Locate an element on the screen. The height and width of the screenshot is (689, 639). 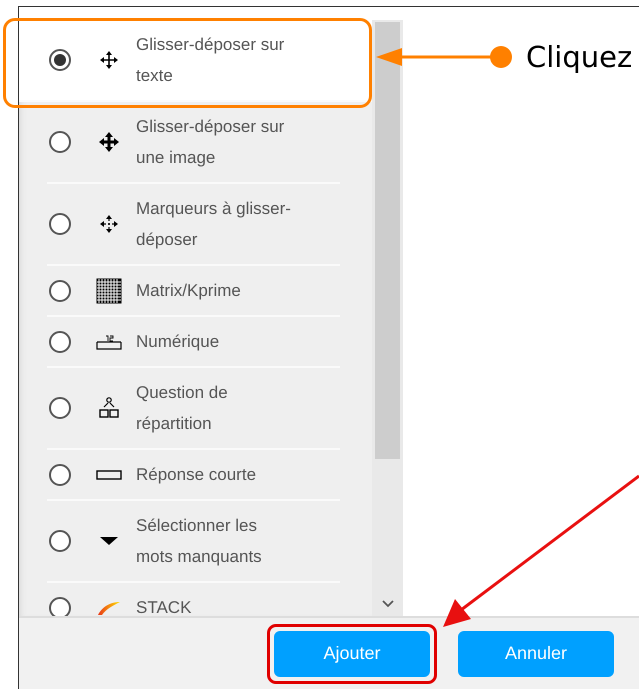
question-type-option: Numérique is located at coordinates (193, 342).